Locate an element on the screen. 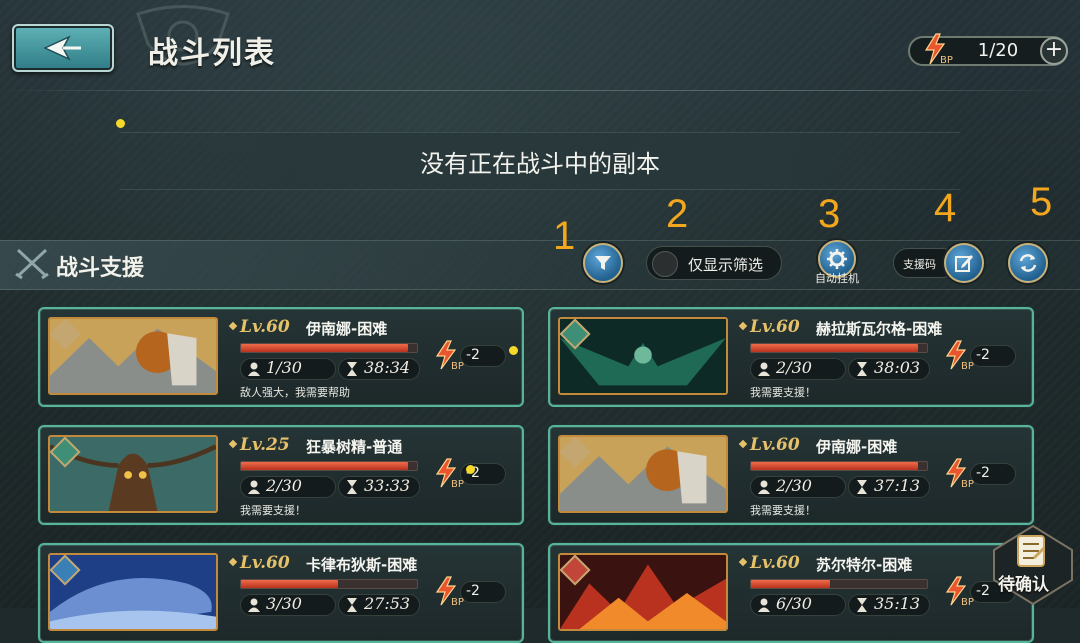 This screenshot has height=643, width=1080. battle-card: Lv.25 狂暴树精-普通 2/30 33:33 BP -2 我需要支援！ is located at coordinates (281, 475).